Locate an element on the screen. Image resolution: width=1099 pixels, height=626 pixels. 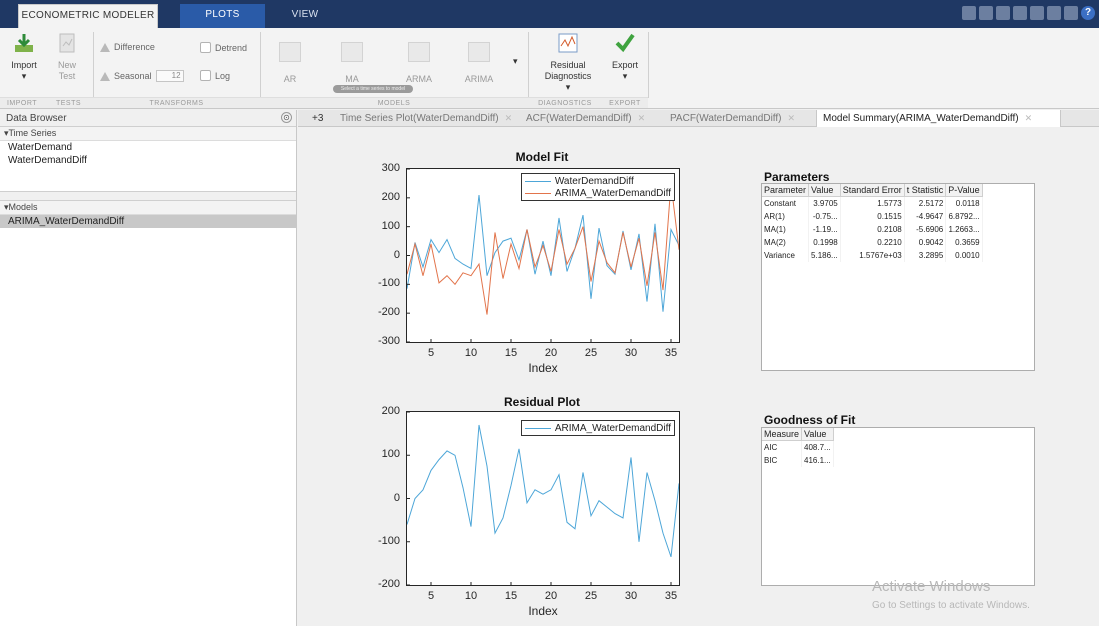
parameters-title: Parameters is located at coordinates (797, 177).